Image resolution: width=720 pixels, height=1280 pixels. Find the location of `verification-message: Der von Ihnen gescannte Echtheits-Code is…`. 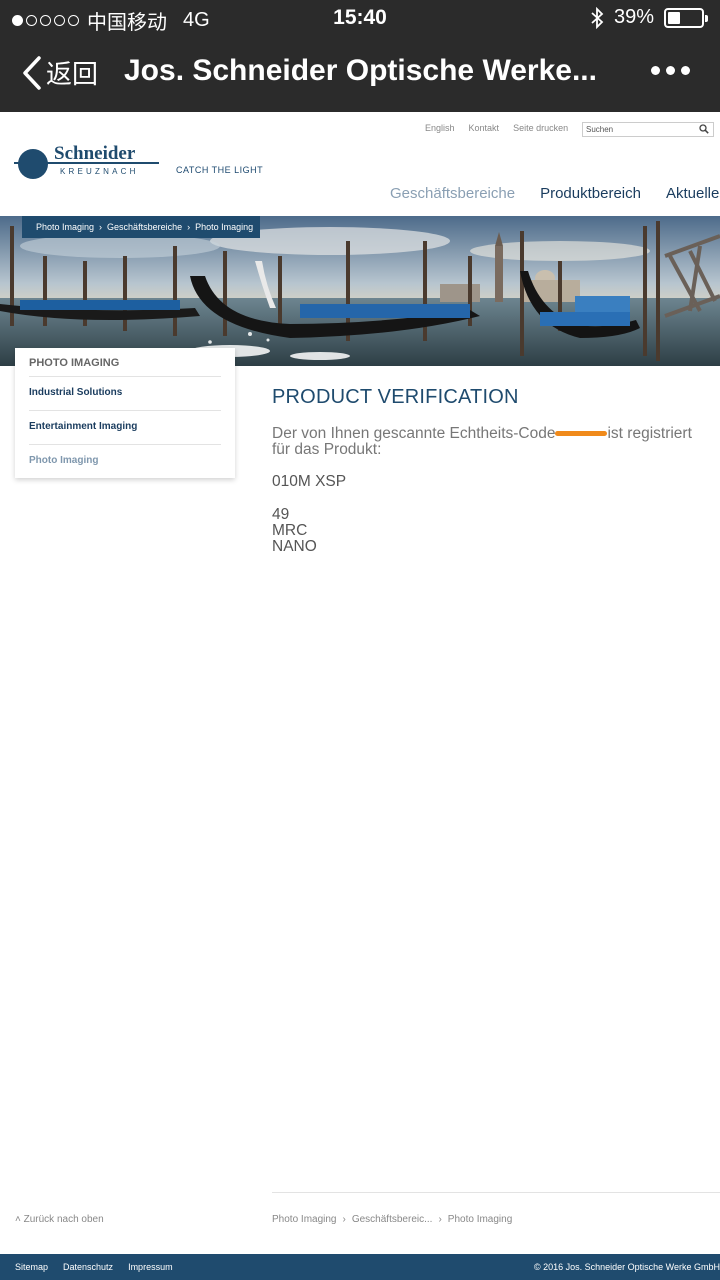

verification-message: Der von Ihnen gescannte Echtheits-Code is… is located at coordinates (492, 442).